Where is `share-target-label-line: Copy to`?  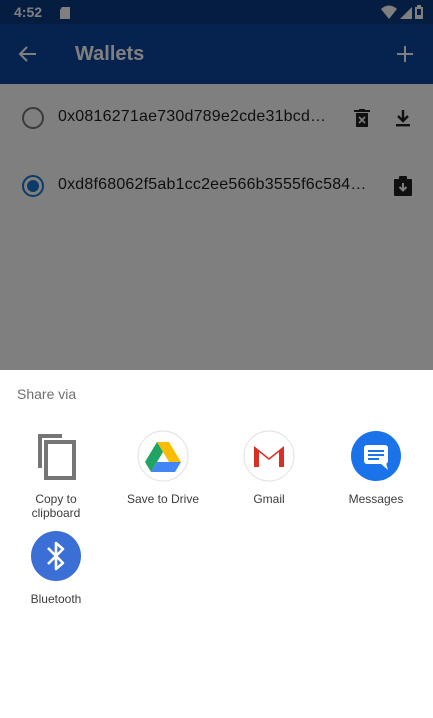 share-target-label-line: Copy to is located at coordinates (56, 499).